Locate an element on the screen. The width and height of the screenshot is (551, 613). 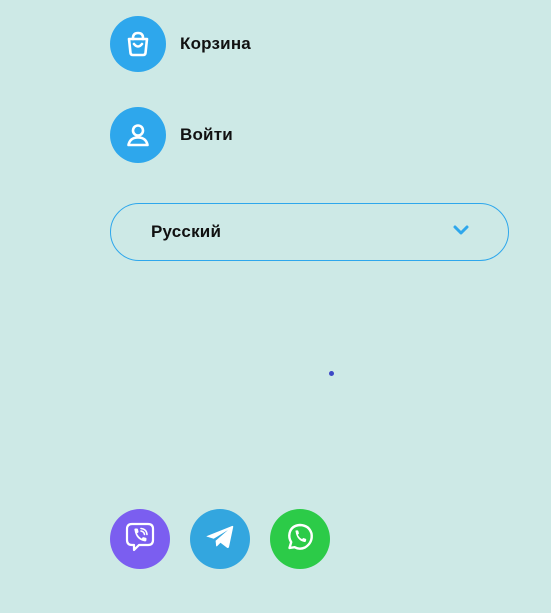
whatsapp-icon is located at coordinates (300, 539).